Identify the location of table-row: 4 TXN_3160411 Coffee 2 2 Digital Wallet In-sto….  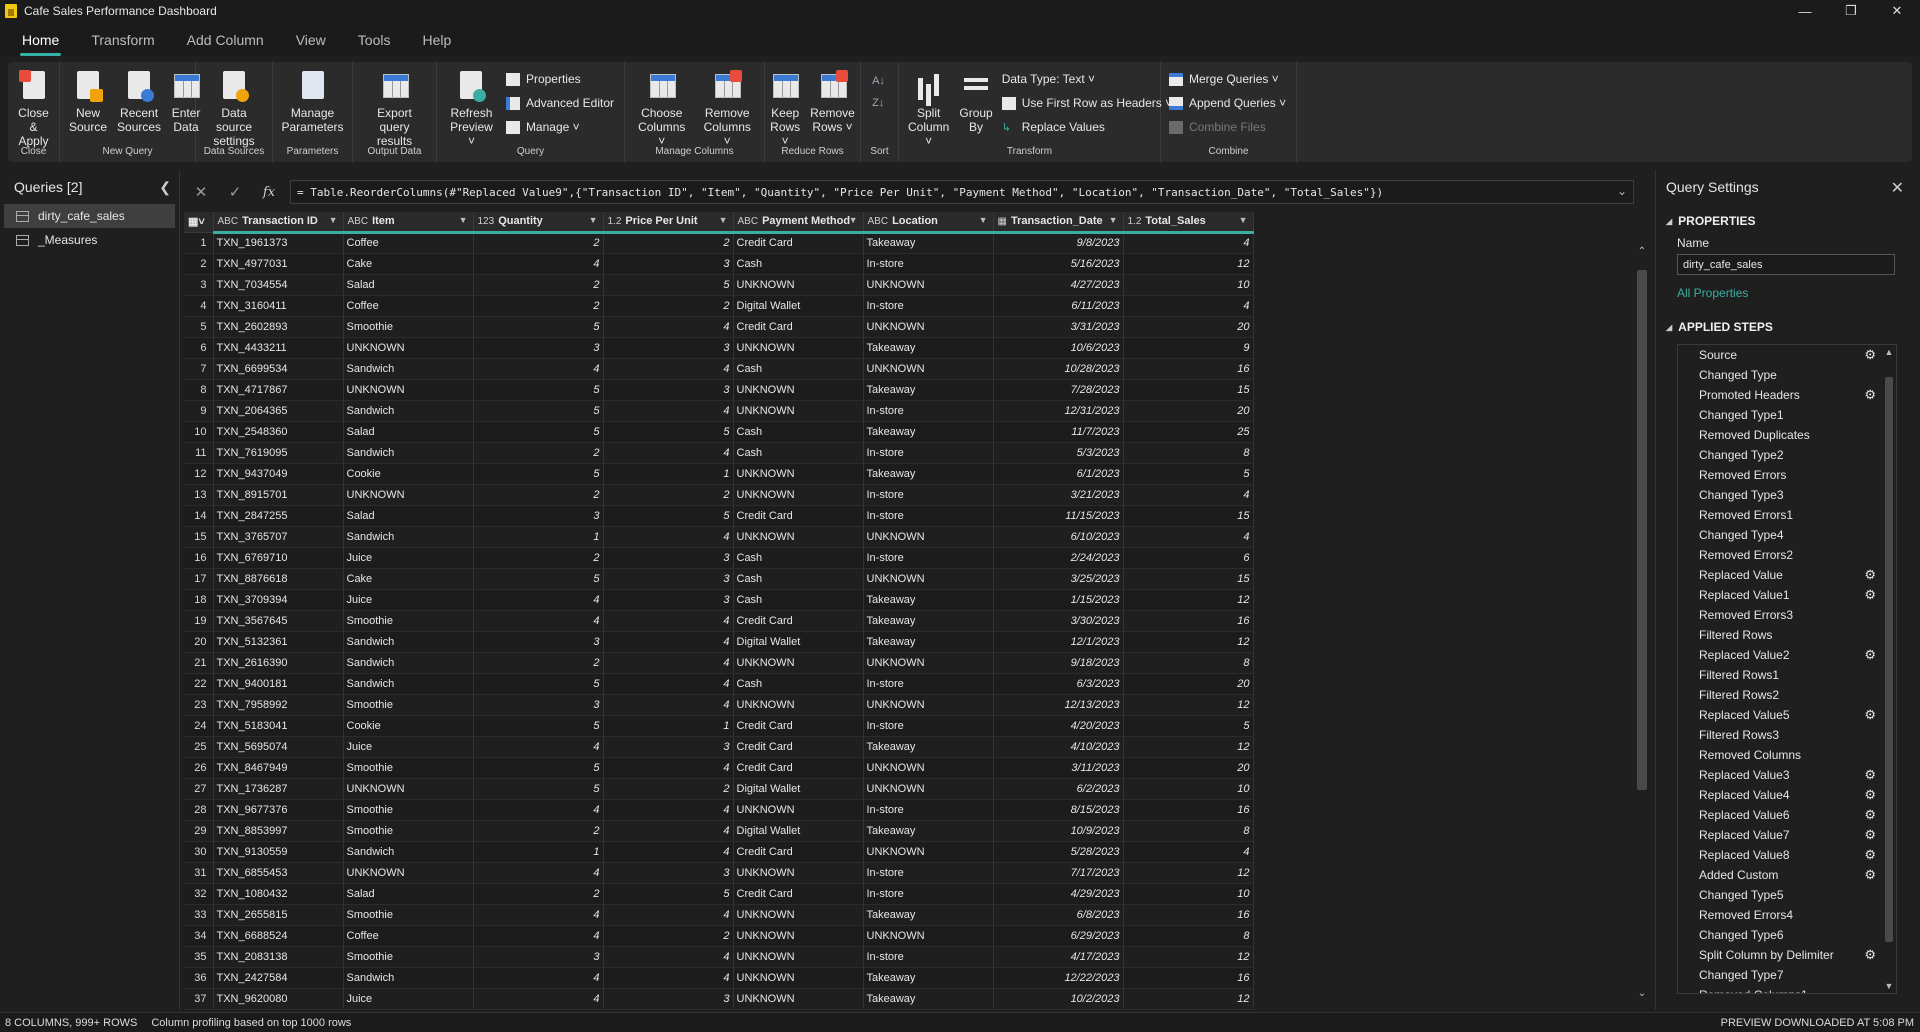
(719, 306).